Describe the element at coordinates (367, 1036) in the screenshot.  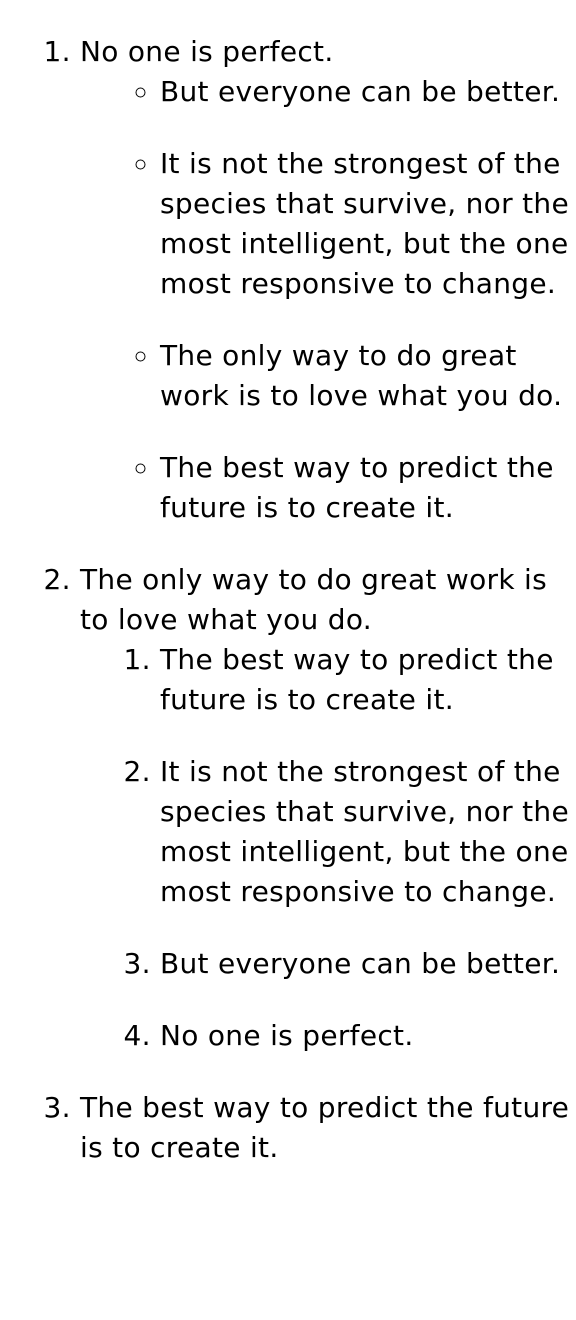
I see `sublist-item: No one is perfect.` at that location.